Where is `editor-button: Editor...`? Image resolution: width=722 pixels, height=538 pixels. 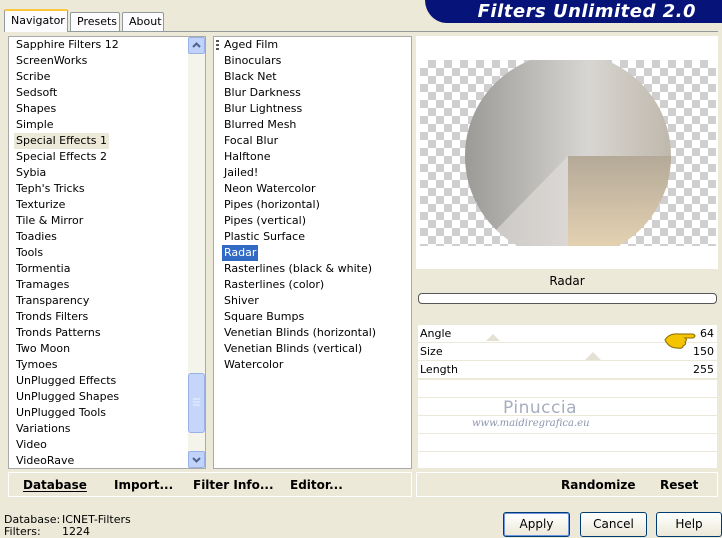
editor-button: Editor... is located at coordinates (316, 485).